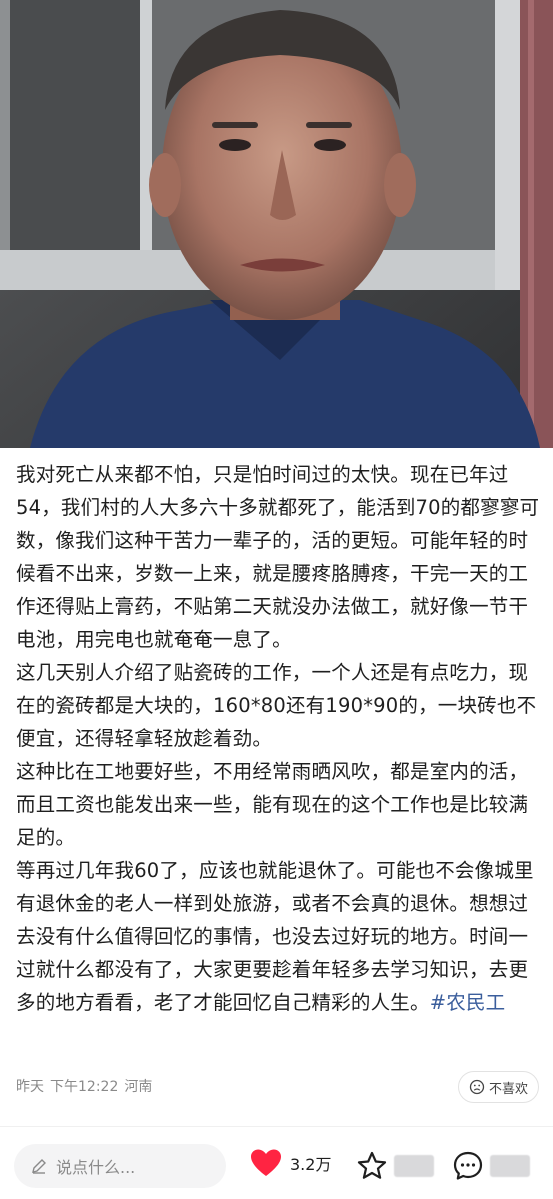 The width and height of the screenshot is (553, 1199). I want to click on post-meta: 昨天 下午12:22 河南, so click(87, 1086).